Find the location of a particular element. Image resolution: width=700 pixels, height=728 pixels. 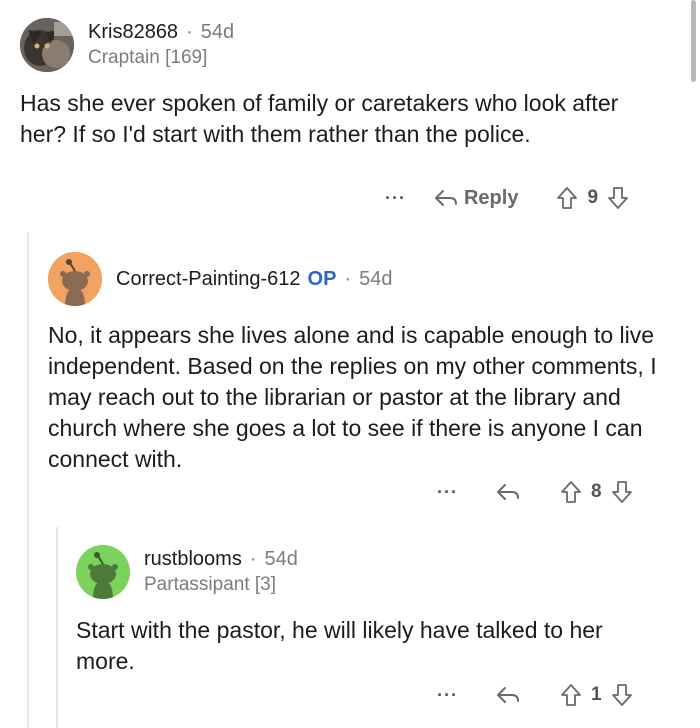

vote-controls: 1 is located at coordinates (596, 695).